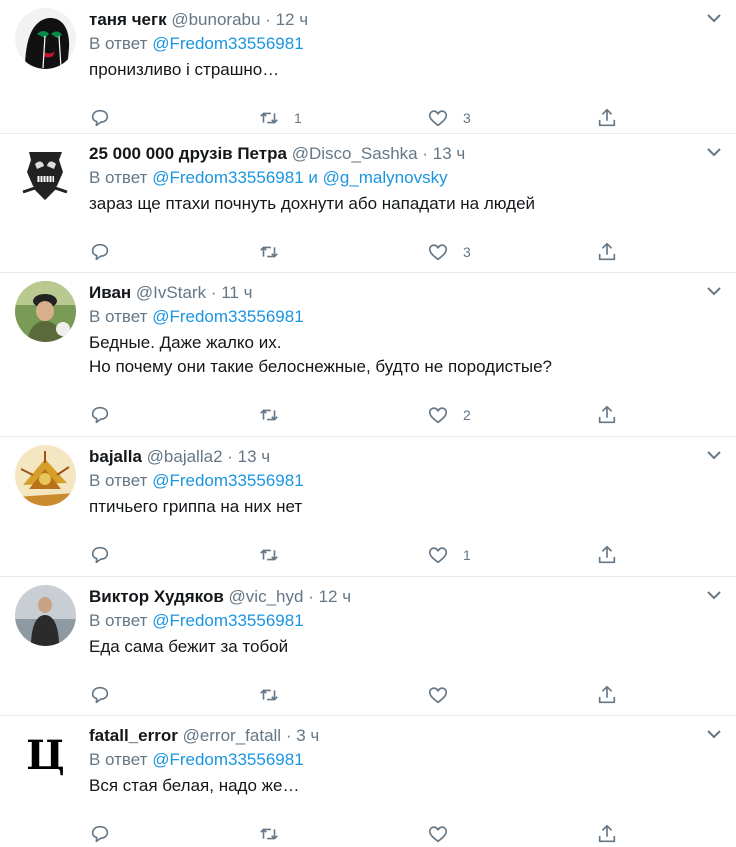  Describe the element at coordinates (511, 415) in the screenshot. I see `like-button: 2` at that location.